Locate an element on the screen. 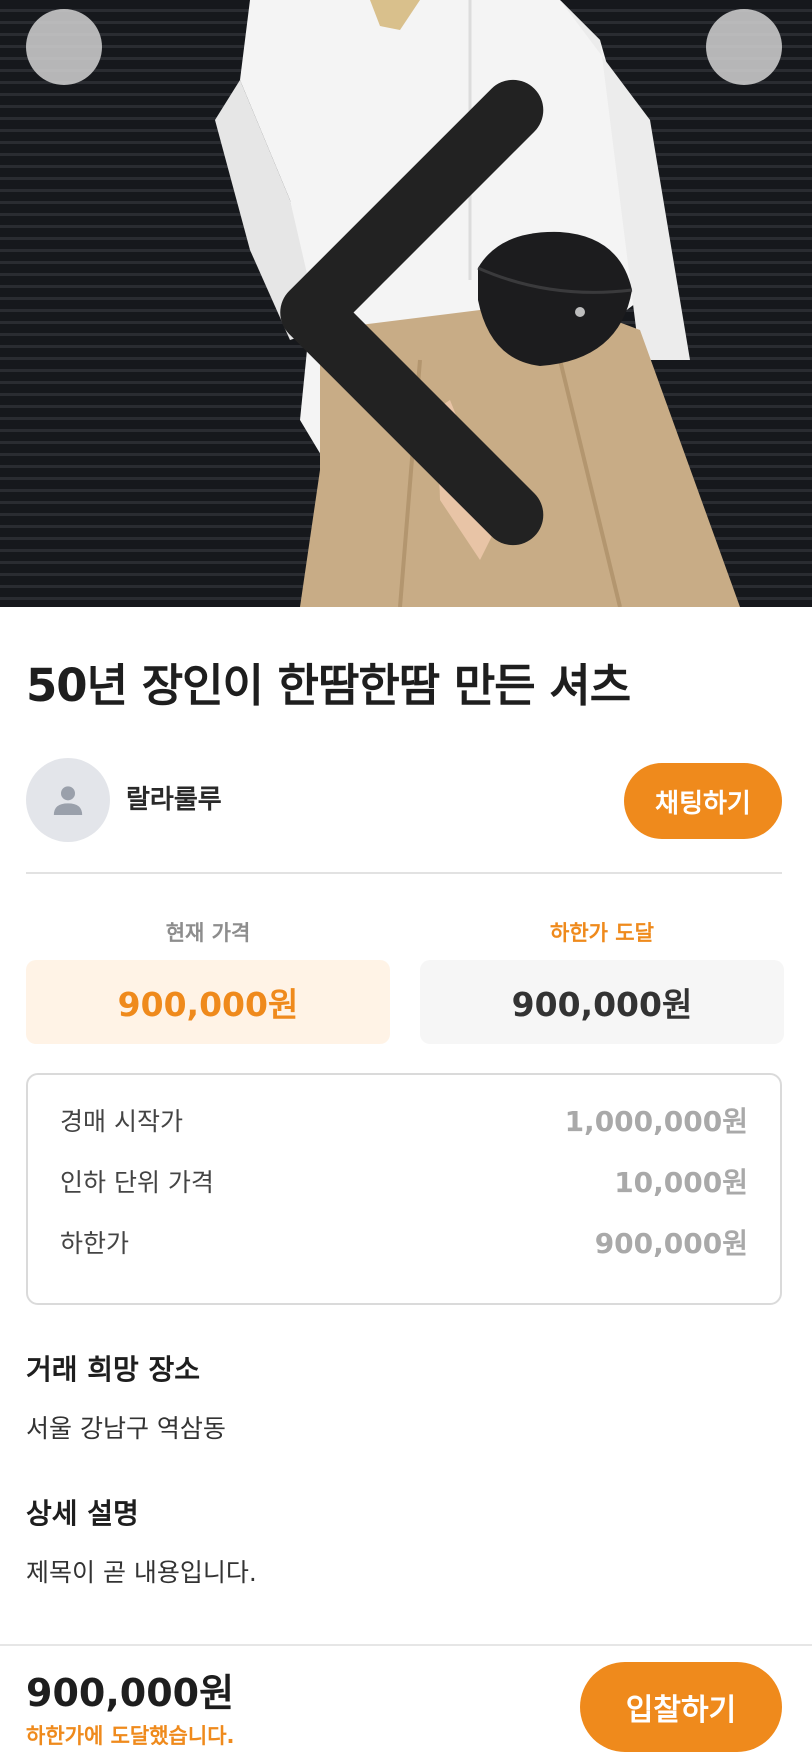 The height and width of the screenshot is (1760, 812). floor-price-block: 하한가 도달 900,000원 is located at coordinates (602, 981).